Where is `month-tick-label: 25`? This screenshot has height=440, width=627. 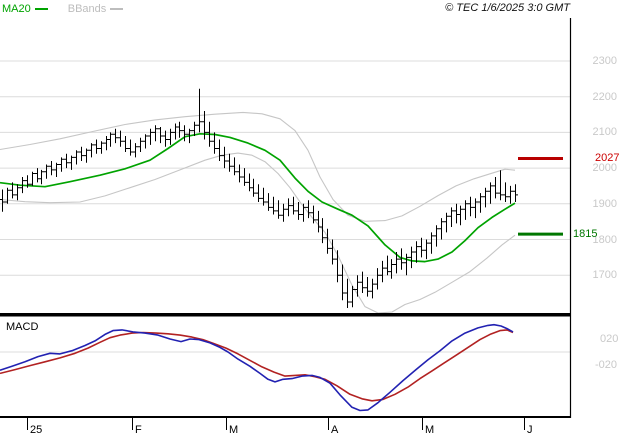
month-tick-label: 25 is located at coordinates (36, 430).